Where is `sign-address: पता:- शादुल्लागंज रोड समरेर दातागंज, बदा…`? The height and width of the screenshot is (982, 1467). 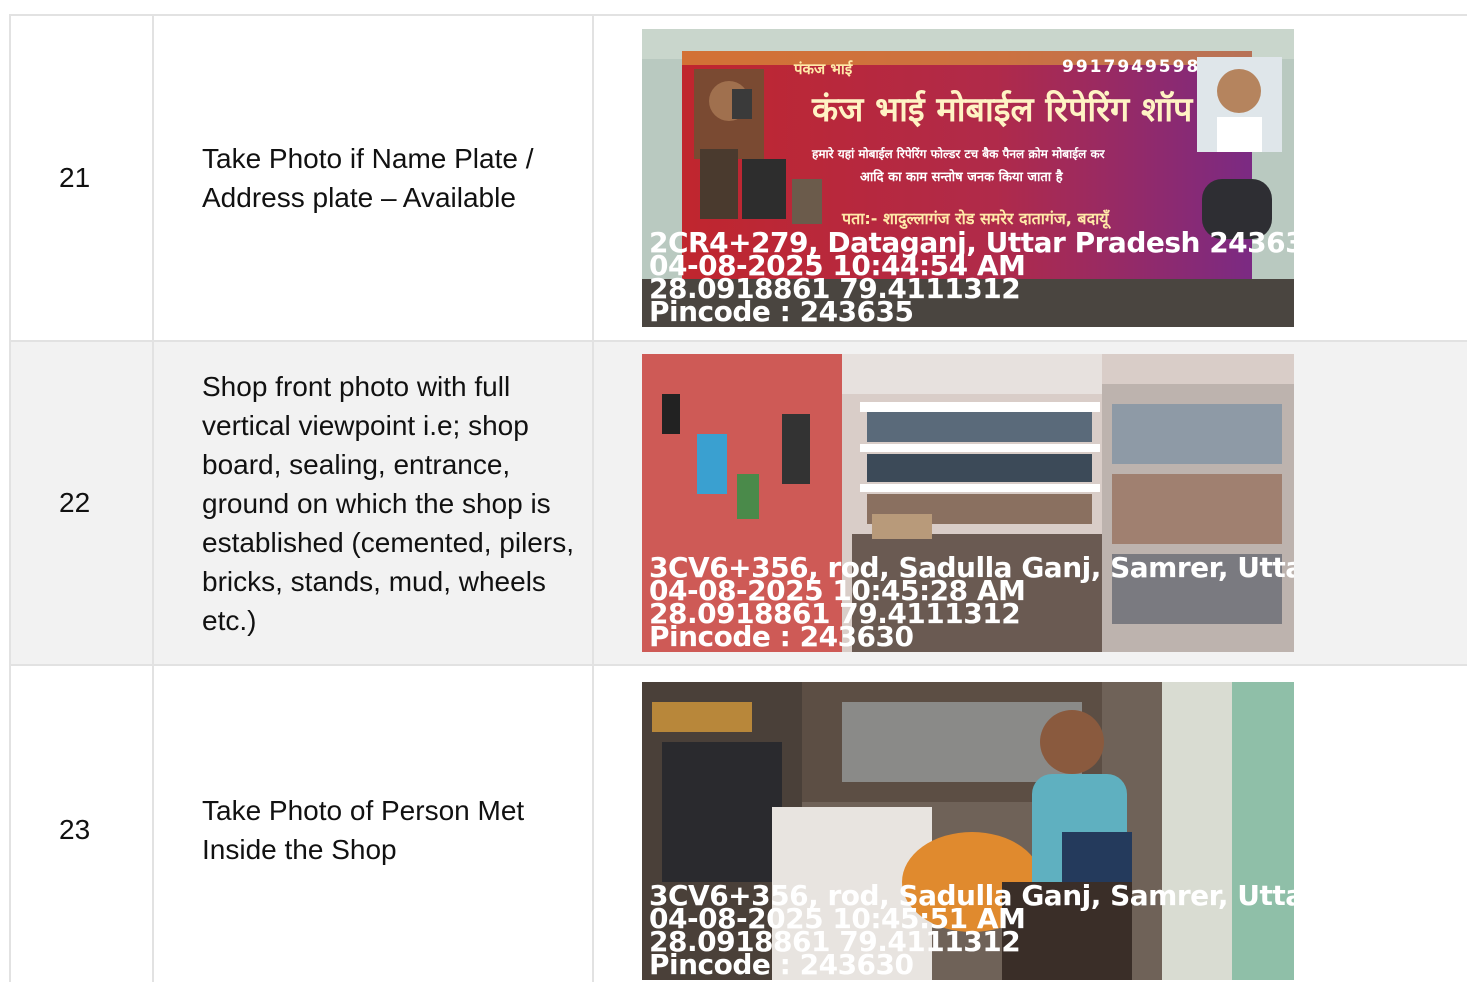
sign-address: पता:- शादुल्लागंज रोड समरेर दातागंज, बदा… is located at coordinates (975, 218).